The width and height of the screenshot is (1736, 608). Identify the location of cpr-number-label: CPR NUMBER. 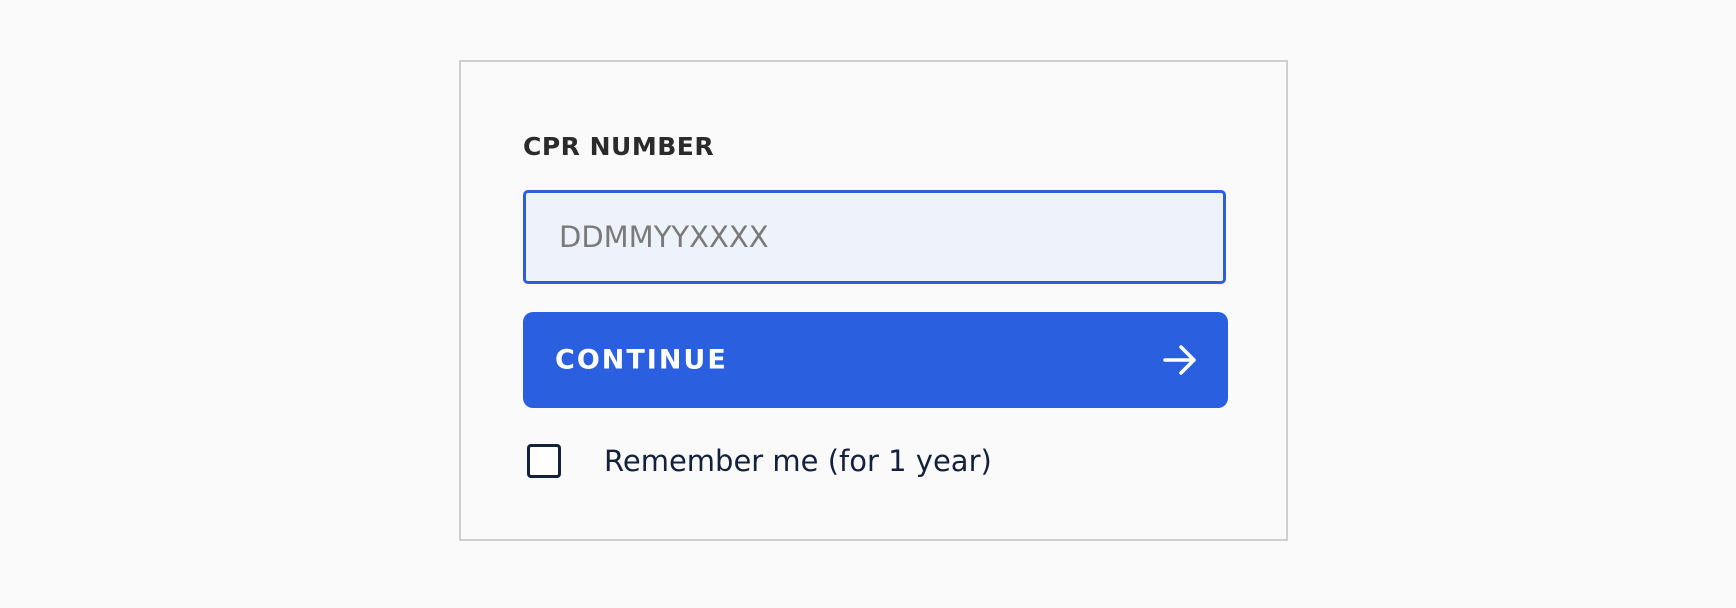
(619, 146).